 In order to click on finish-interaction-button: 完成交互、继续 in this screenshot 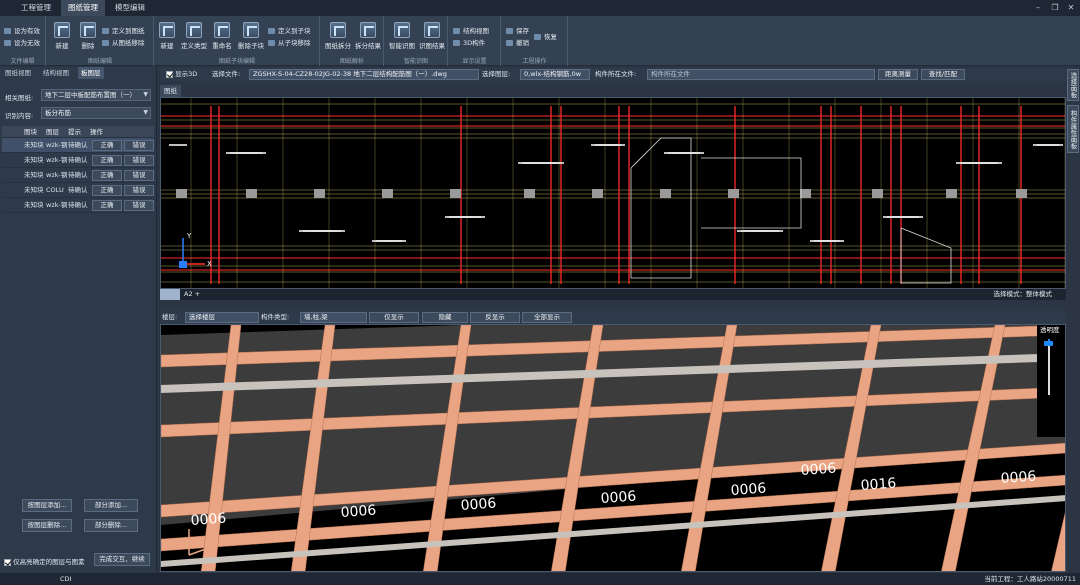, I will do `click(122, 559)`.